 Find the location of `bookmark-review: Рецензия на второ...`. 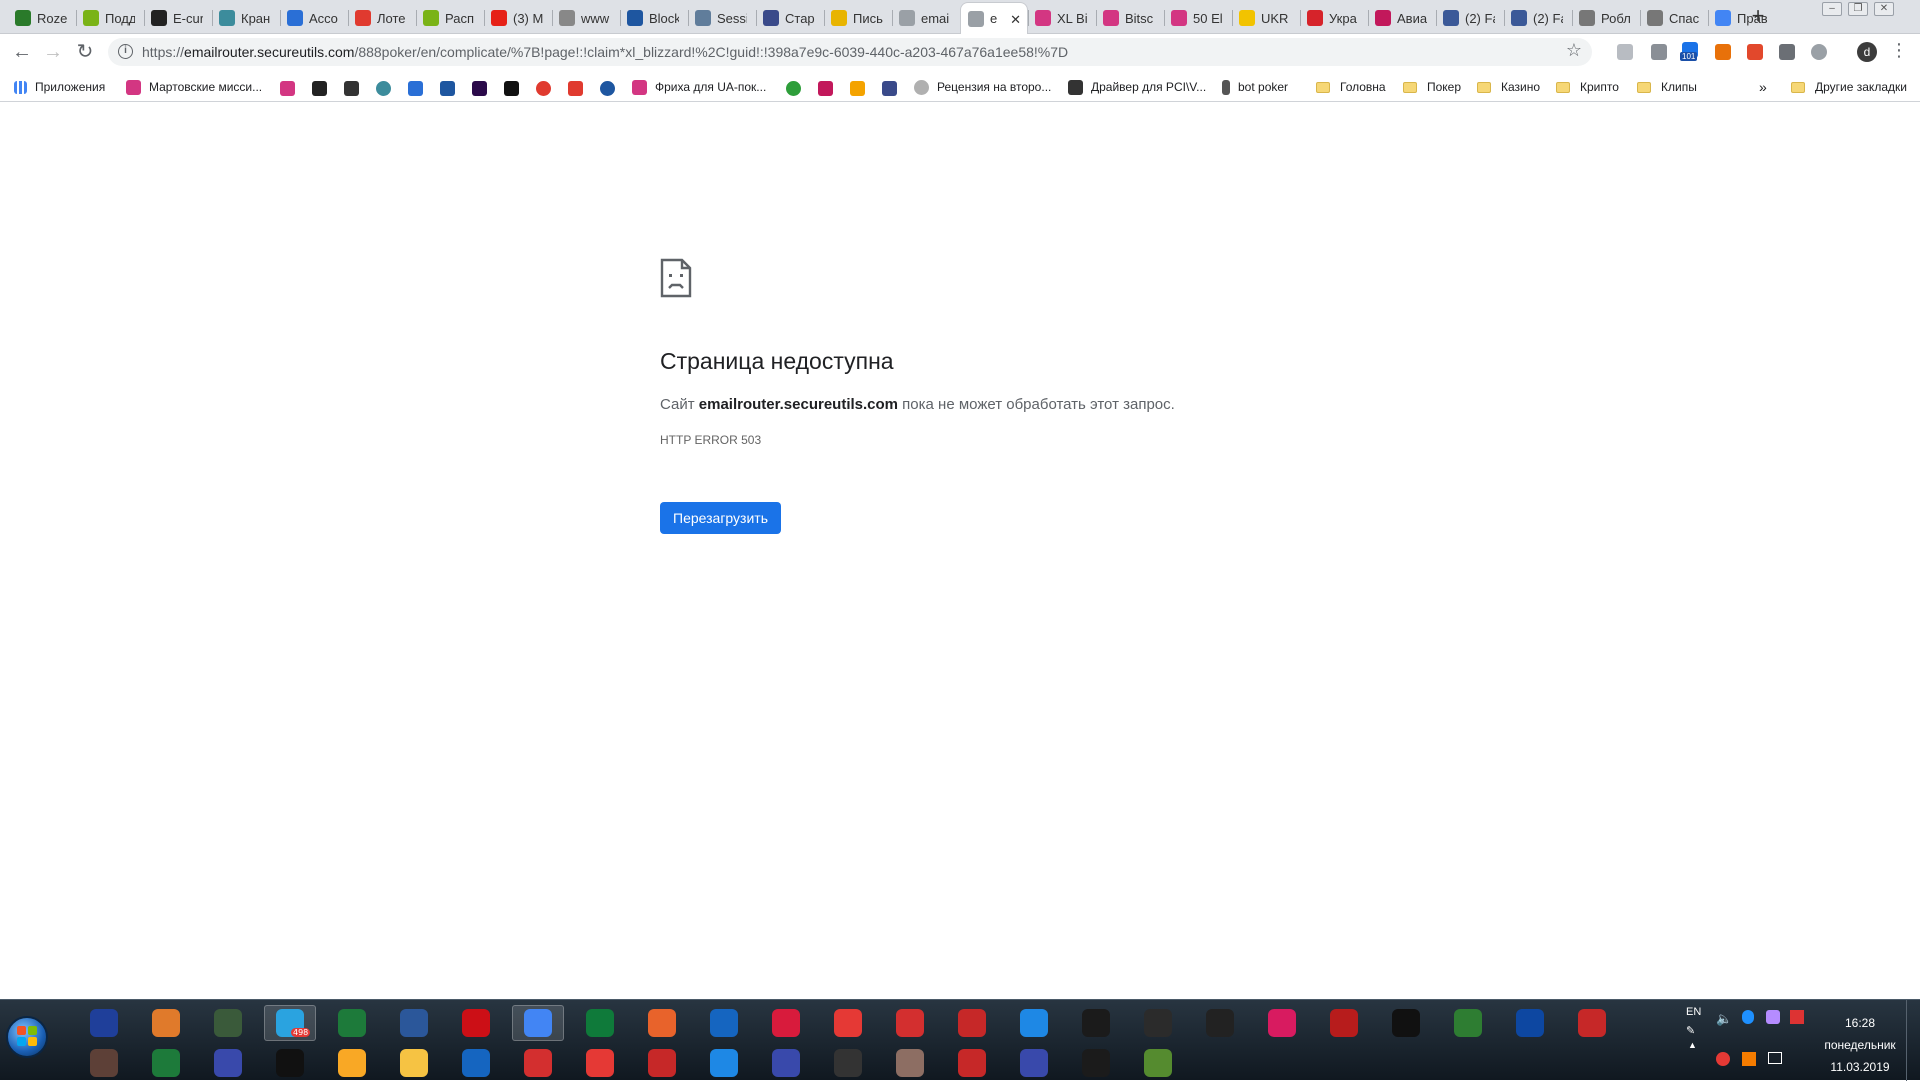

bookmark-review: Рецензия на второ... is located at coordinates (982, 87).